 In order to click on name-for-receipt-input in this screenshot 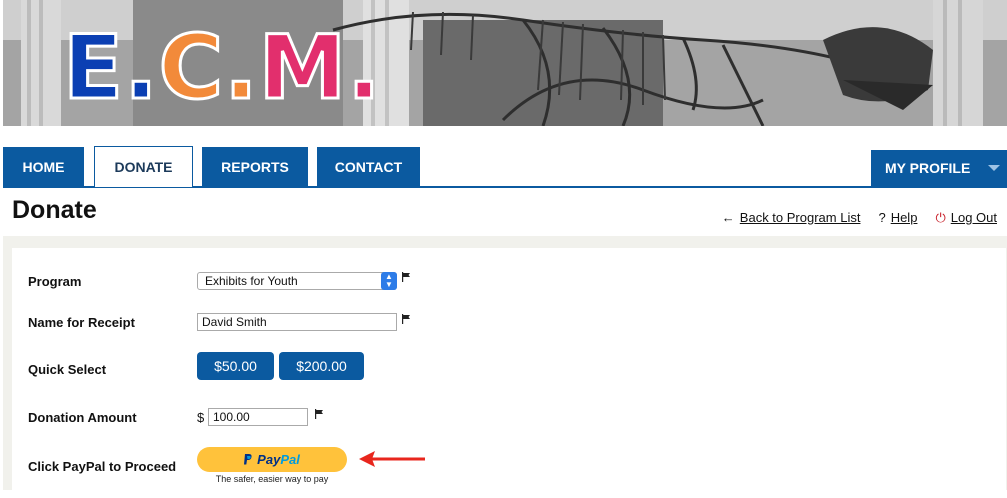, I will do `click(297, 322)`.